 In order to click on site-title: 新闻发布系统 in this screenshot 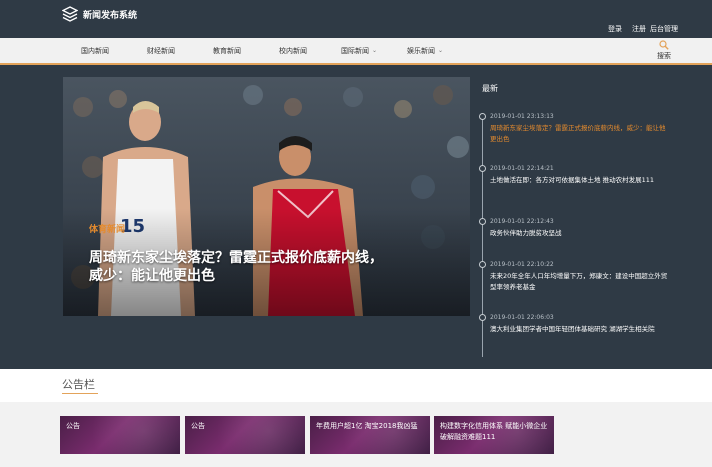, I will do `click(110, 15)`.